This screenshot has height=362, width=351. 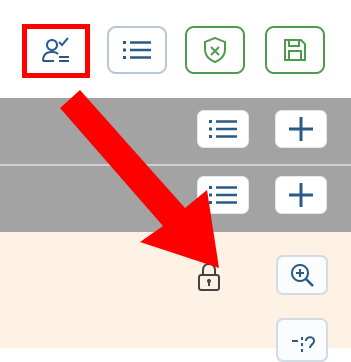 I want to click on partial-icon, so click(x=304, y=344).